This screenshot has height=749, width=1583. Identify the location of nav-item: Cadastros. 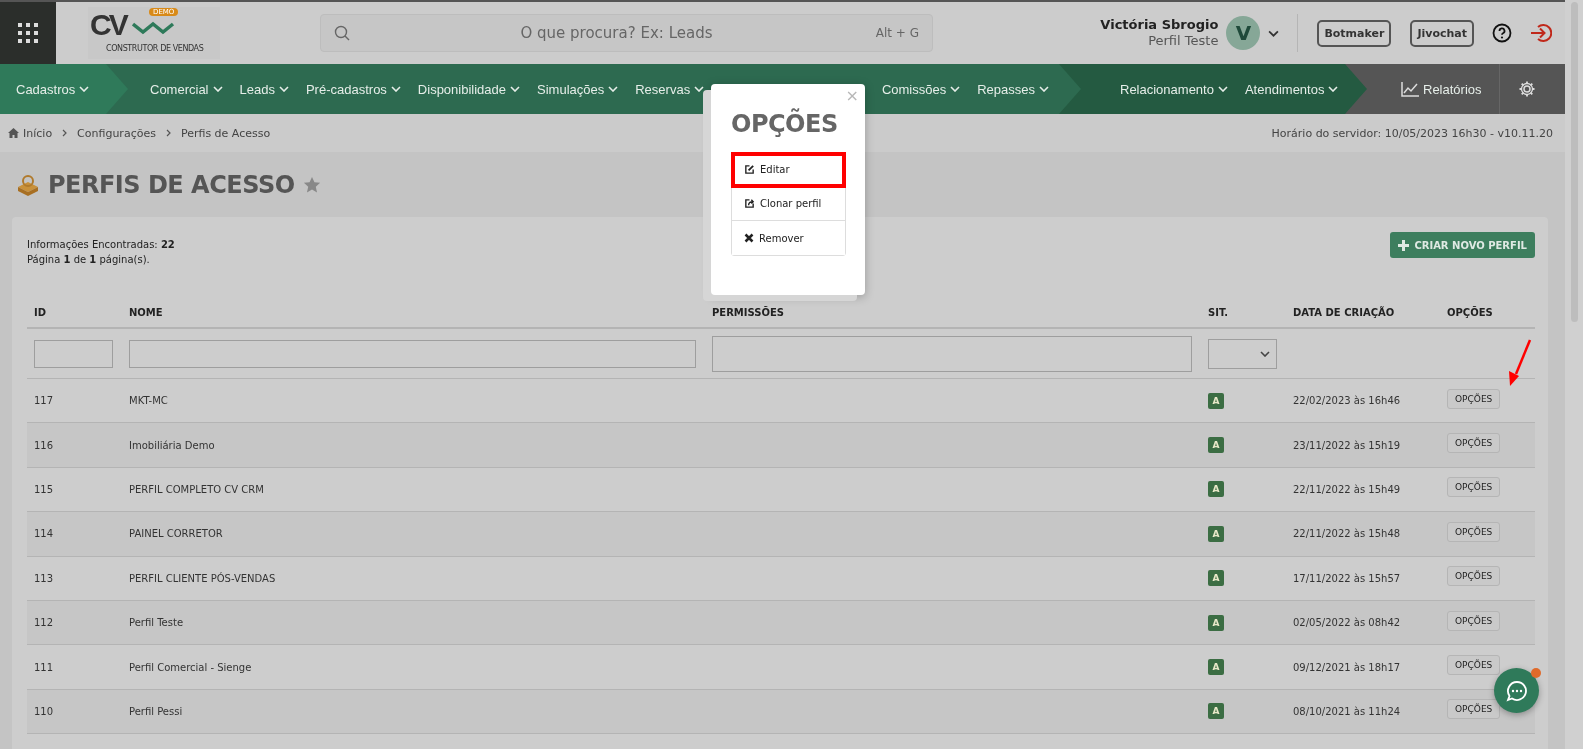
(53, 89).